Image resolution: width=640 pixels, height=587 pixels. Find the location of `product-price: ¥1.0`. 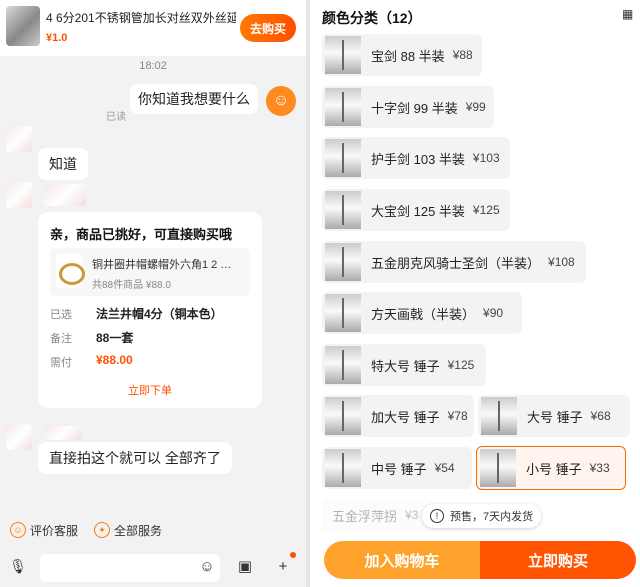

product-price: ¥1.0 is located at coordinates (57, 38).